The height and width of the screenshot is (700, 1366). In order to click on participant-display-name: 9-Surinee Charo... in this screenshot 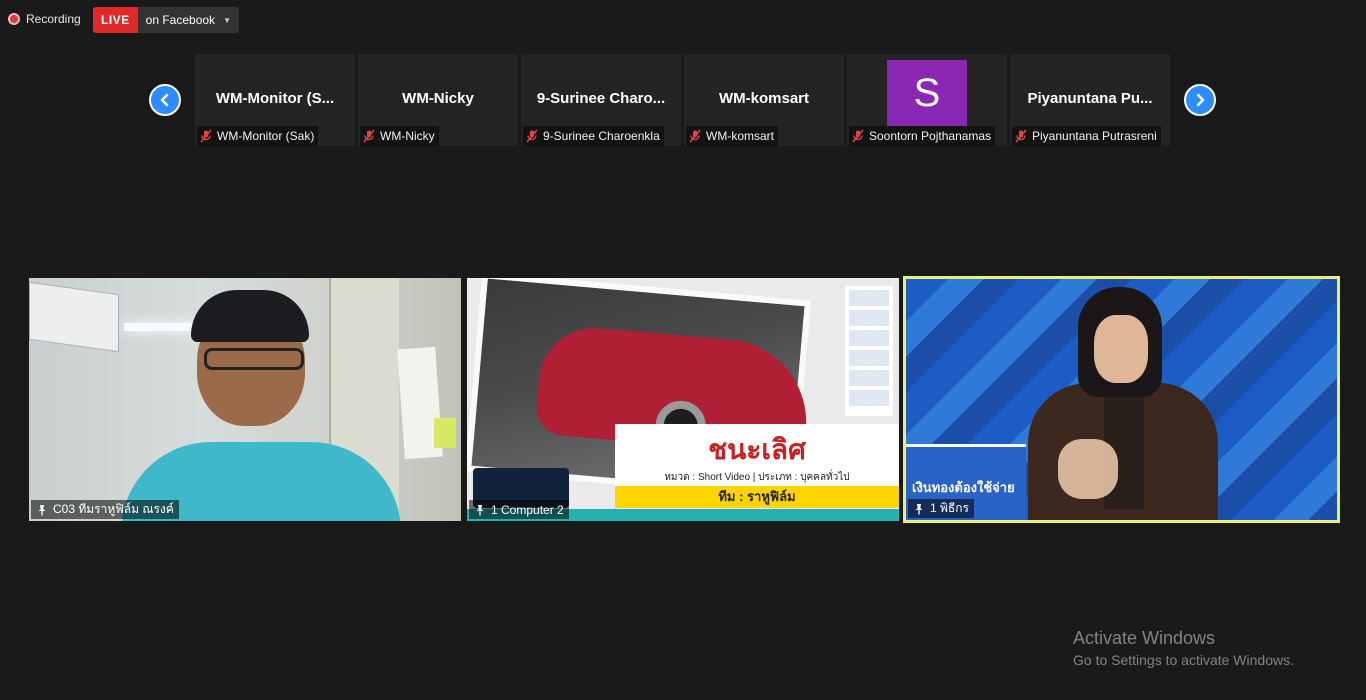, I will do `click(601, 98)`.